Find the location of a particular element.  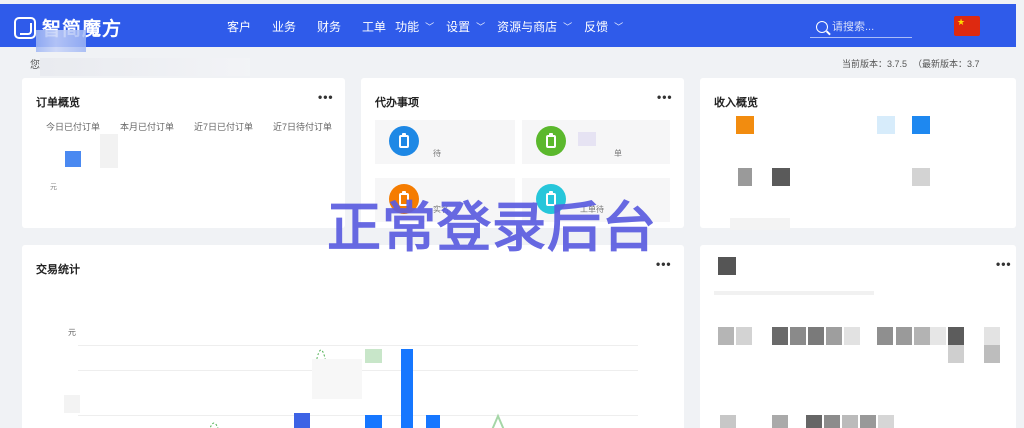

todo-label: 单 is located at coordinates (618, 153).